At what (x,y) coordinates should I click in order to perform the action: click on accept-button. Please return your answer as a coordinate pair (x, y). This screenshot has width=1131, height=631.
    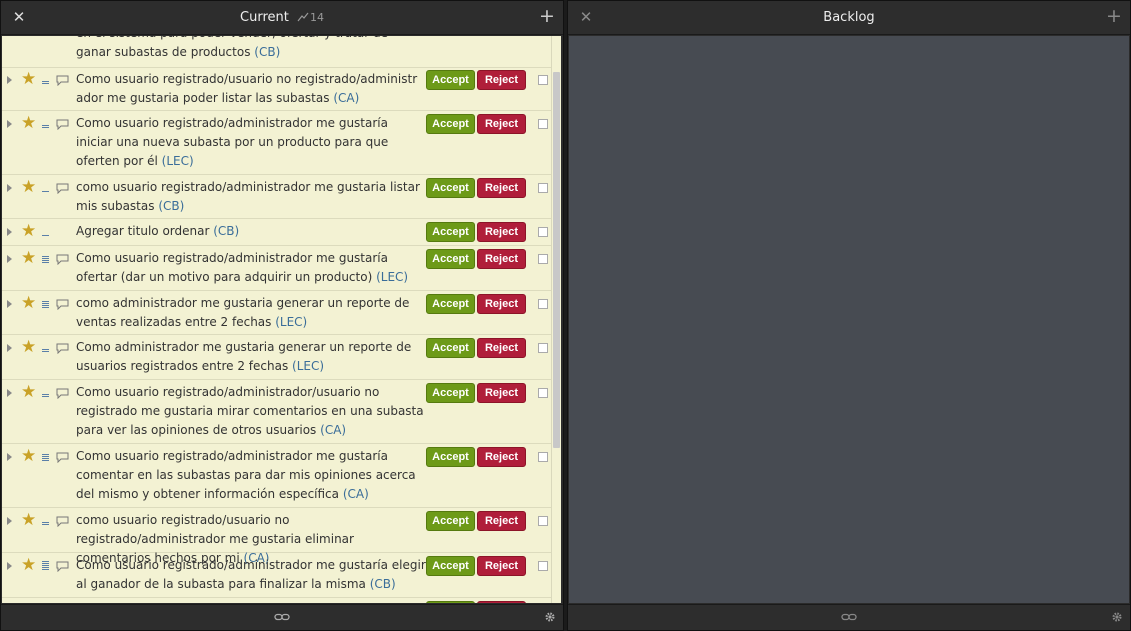
    Looking at the image, I should click on (450, 602).